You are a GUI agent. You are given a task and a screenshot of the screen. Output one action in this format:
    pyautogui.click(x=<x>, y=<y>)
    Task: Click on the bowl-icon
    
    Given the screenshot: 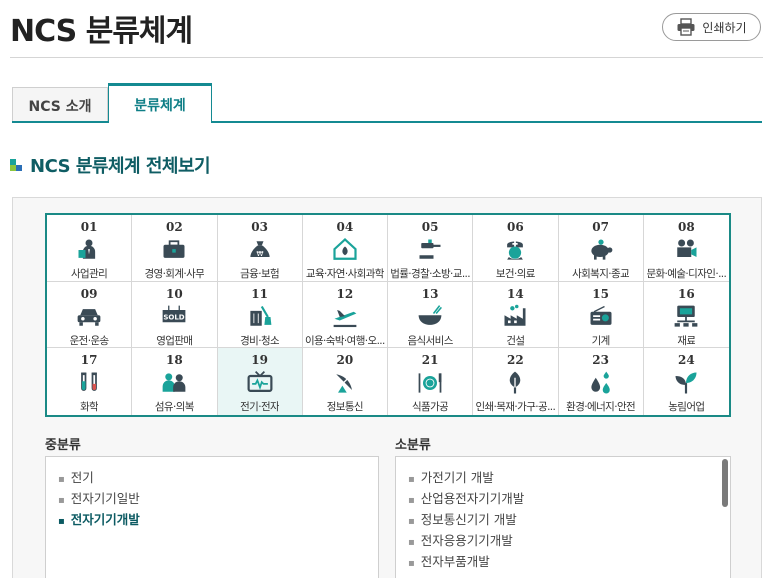 What is the action you would take?
    pyautogui.click(x=430, y=317)
    